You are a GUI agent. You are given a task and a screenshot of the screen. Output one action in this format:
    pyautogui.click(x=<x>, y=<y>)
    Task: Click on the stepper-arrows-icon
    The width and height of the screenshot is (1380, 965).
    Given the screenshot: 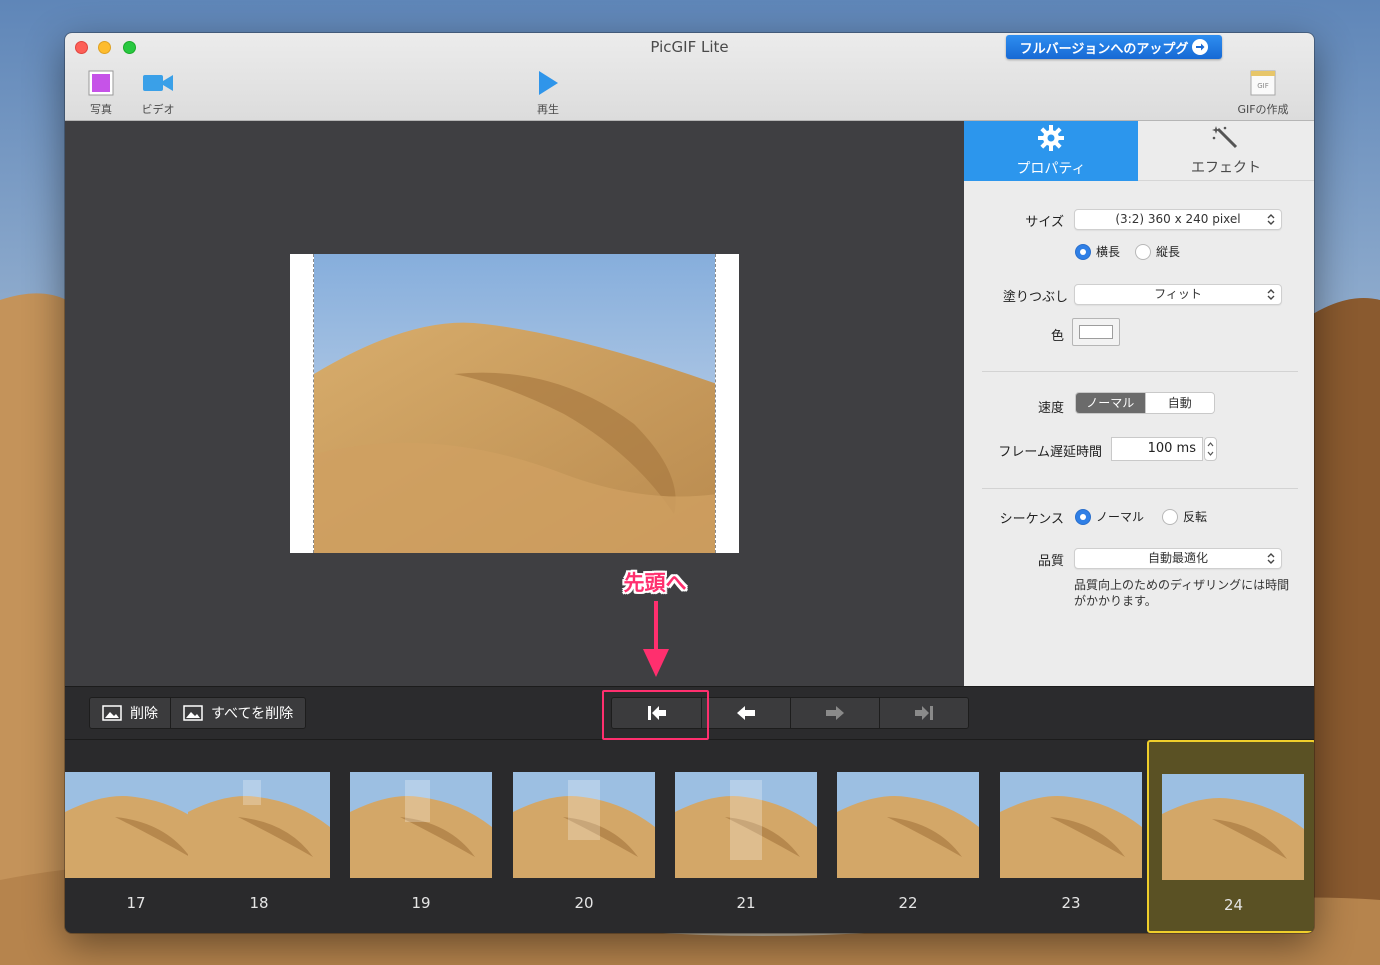 What is the action you would take?
    pyautogui.click(x=1210, y=449)
    